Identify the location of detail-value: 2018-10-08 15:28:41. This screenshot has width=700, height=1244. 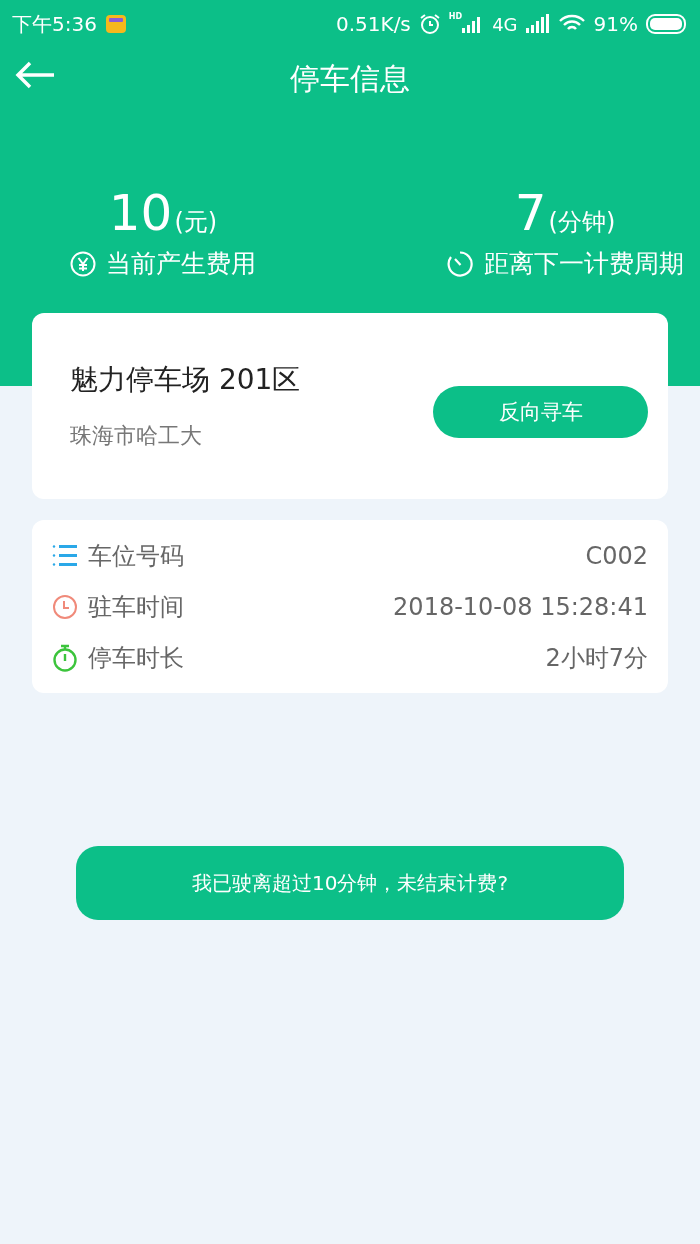
(520, 606).